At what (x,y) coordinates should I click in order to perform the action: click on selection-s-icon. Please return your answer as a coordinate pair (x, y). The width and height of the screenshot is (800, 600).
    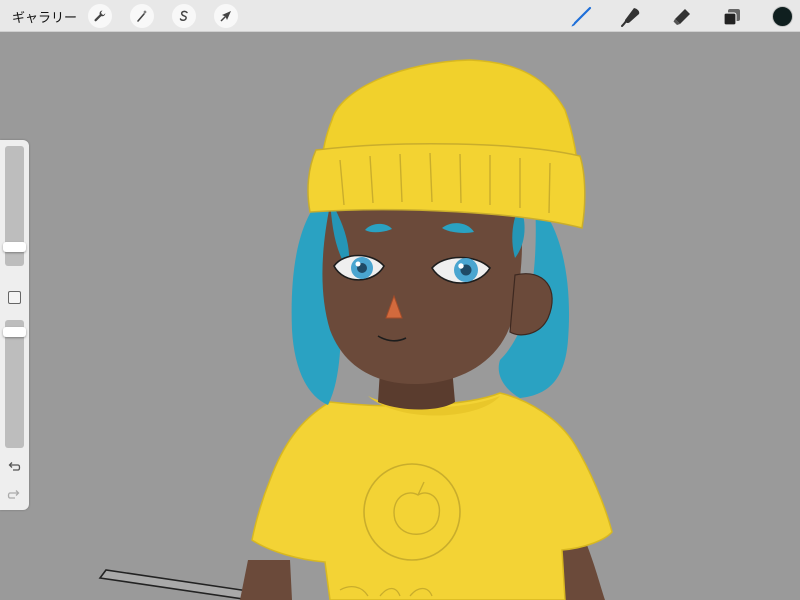
    Looking at the image, I should click on (183, 15).